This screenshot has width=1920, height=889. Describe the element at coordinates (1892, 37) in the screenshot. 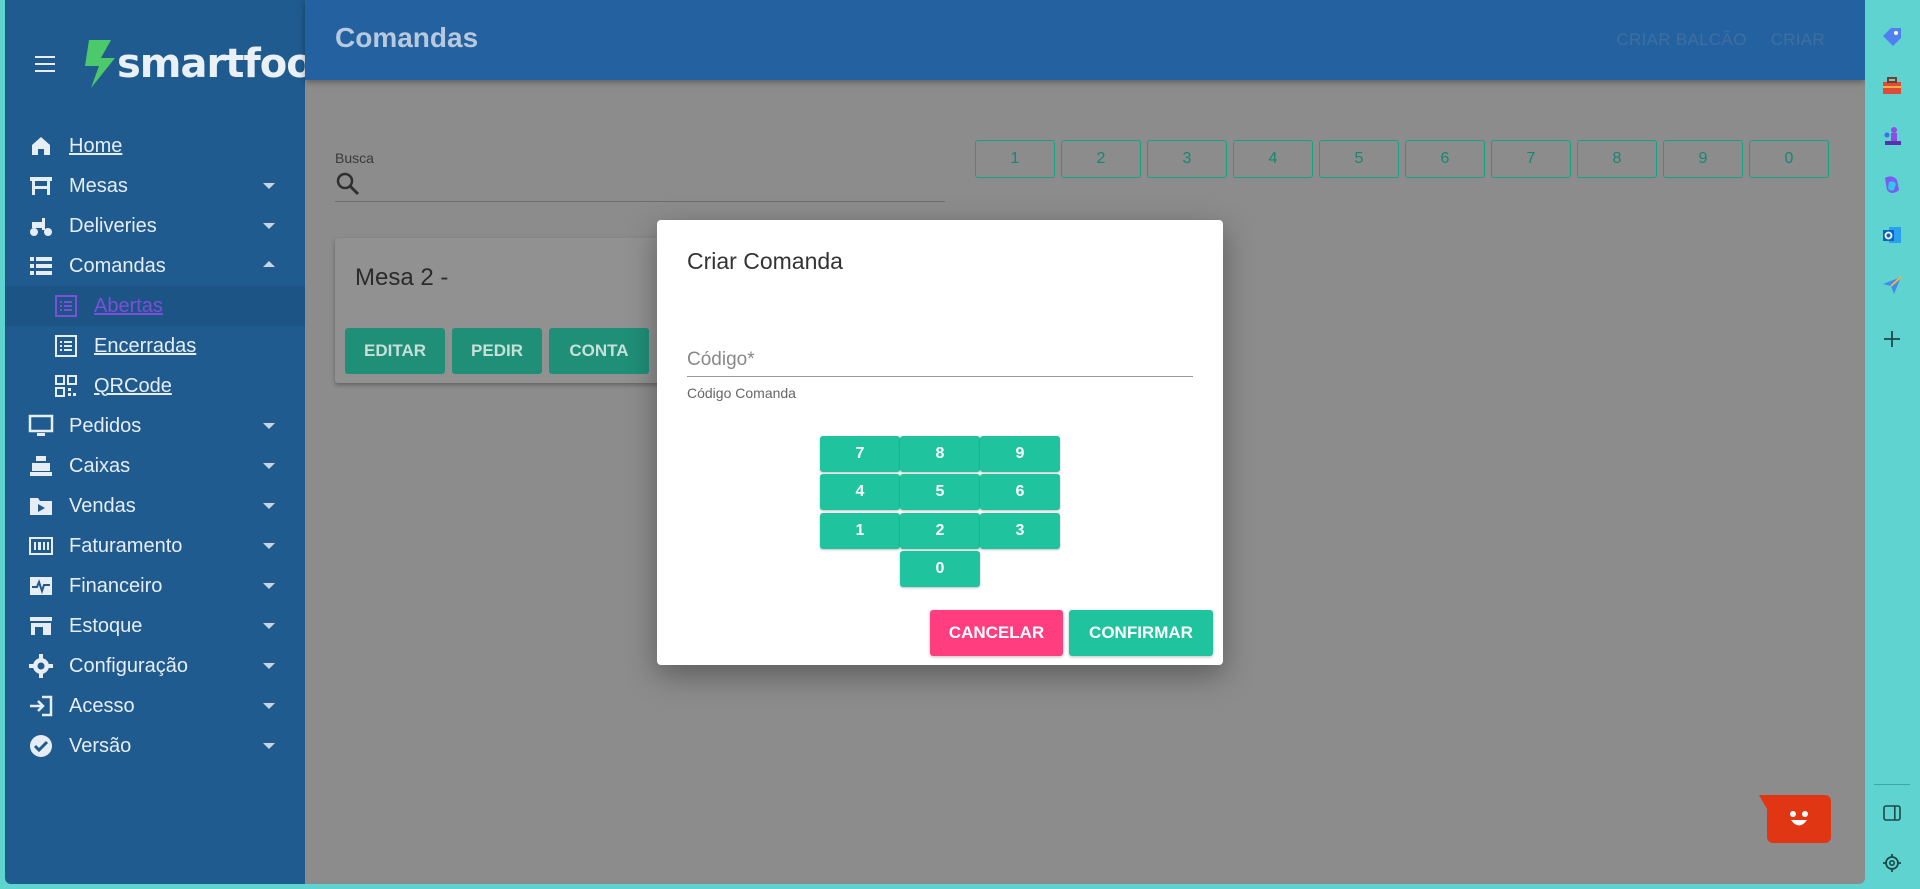

I see `tag-icon` at that location.